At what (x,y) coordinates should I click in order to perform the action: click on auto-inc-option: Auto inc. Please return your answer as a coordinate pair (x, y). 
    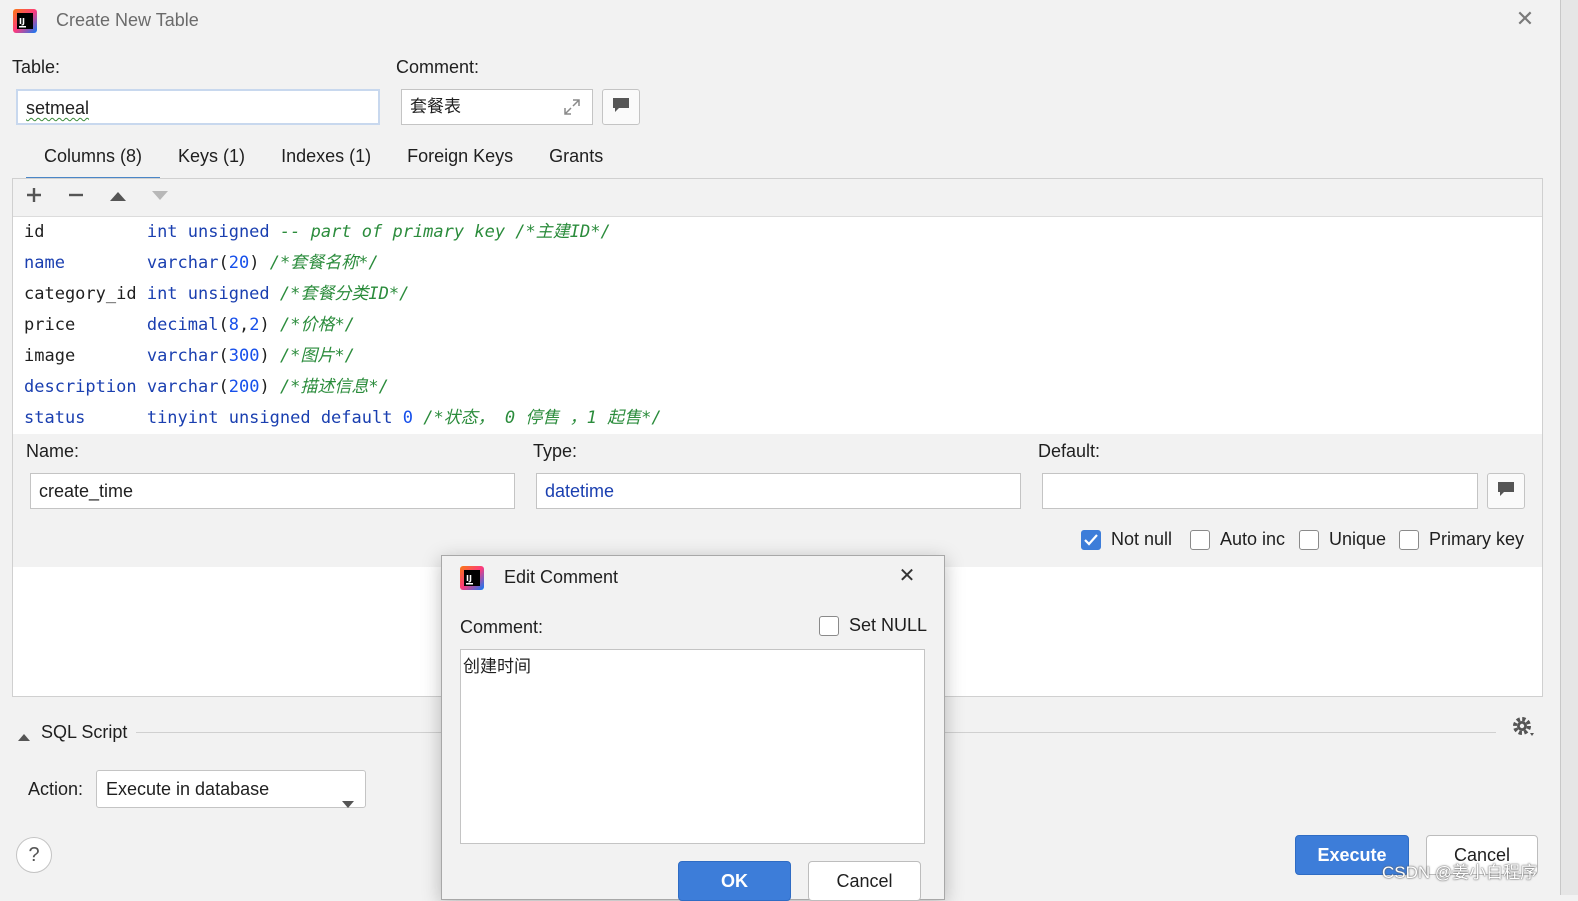
    Looking at the image, I should click on (1237, 539).